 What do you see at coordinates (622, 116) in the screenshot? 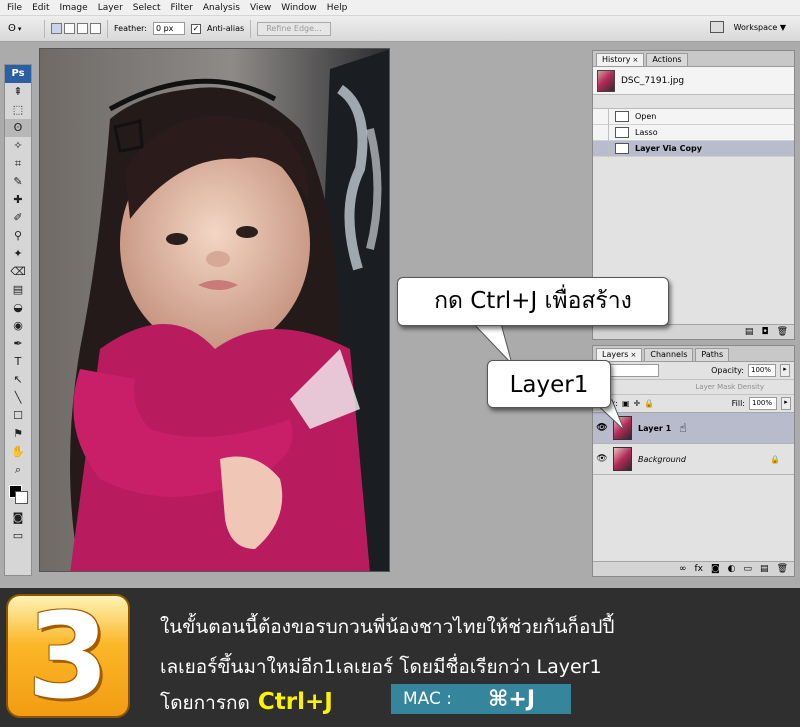
I see `open-icon` at bounding box center [622, 116].